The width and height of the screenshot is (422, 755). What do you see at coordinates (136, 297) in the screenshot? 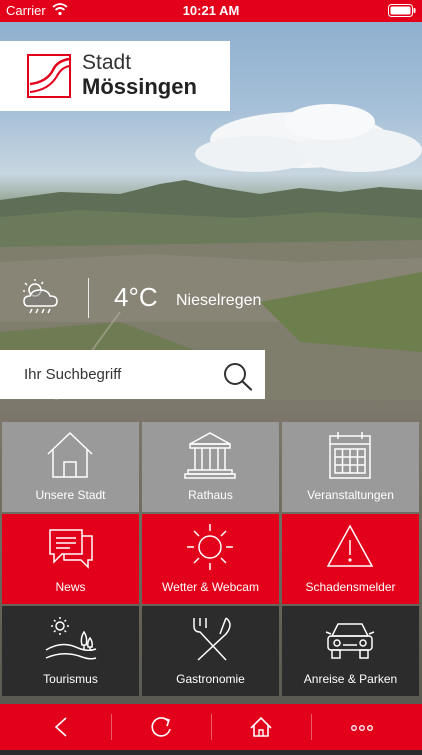
I see `weather-temperature: 4°C` at bounding box center [136, 297].